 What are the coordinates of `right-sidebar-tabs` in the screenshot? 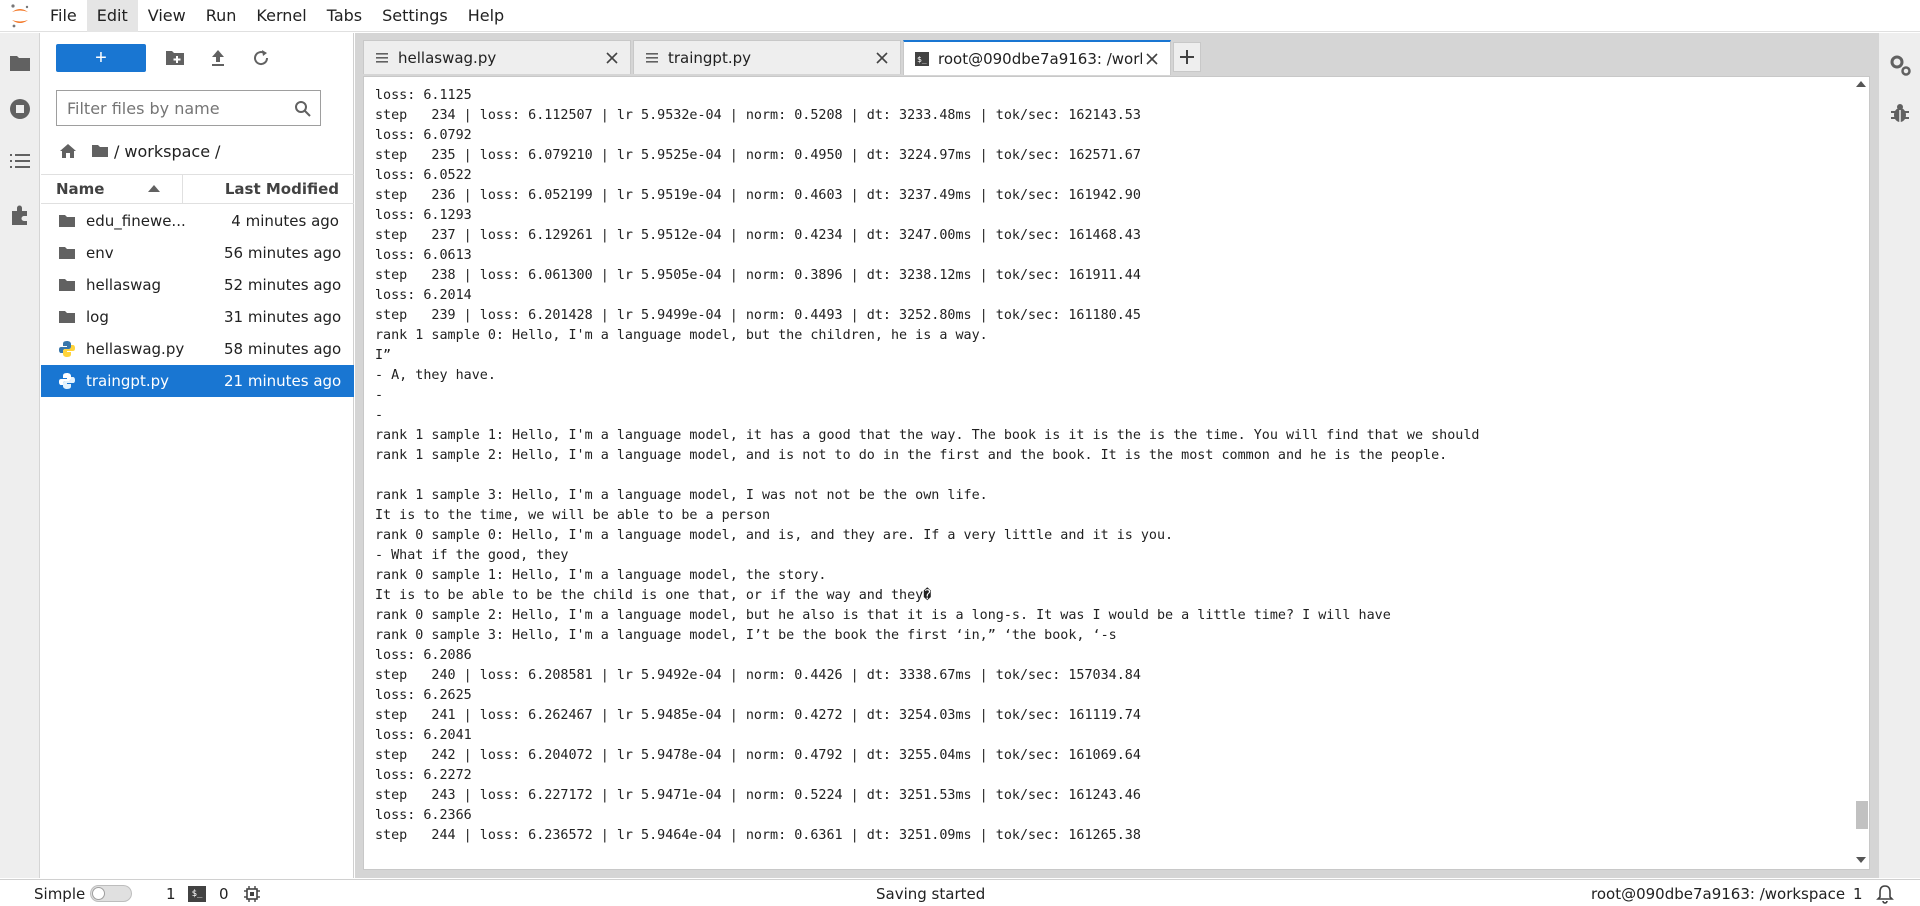 It's located at (1899, 455).